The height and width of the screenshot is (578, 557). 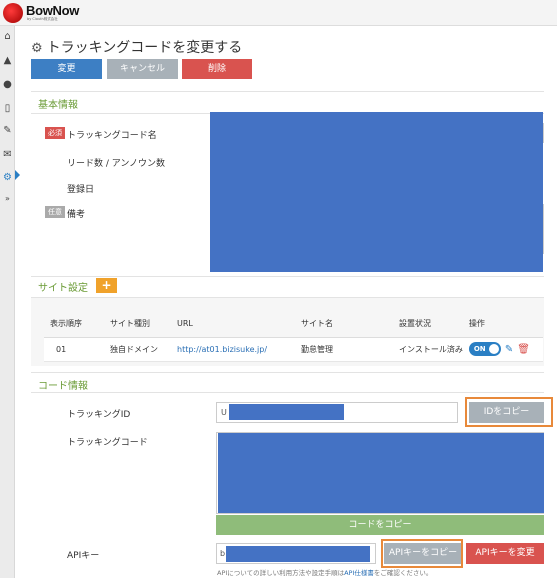 What do you see at coordinates (502, 324) in the screenshot?
I see `col-ops: 操作` at bounding box center [502, 324].